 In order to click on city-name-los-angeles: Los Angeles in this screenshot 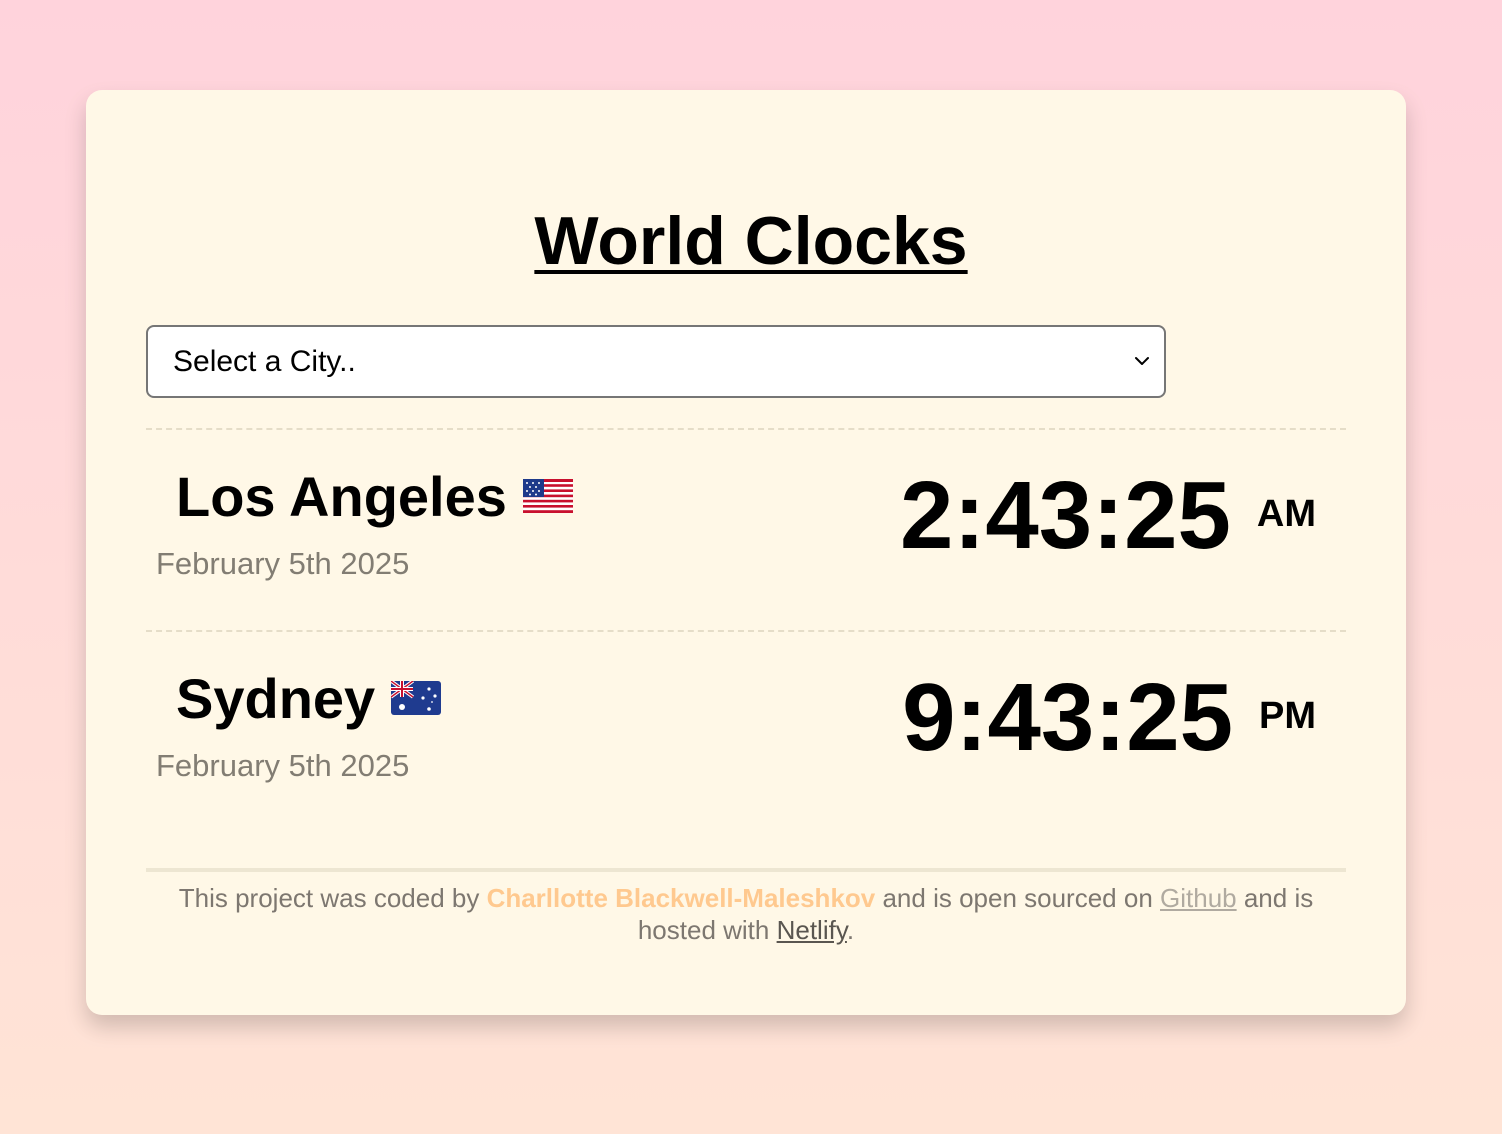, I will do `click(374, 497)`.